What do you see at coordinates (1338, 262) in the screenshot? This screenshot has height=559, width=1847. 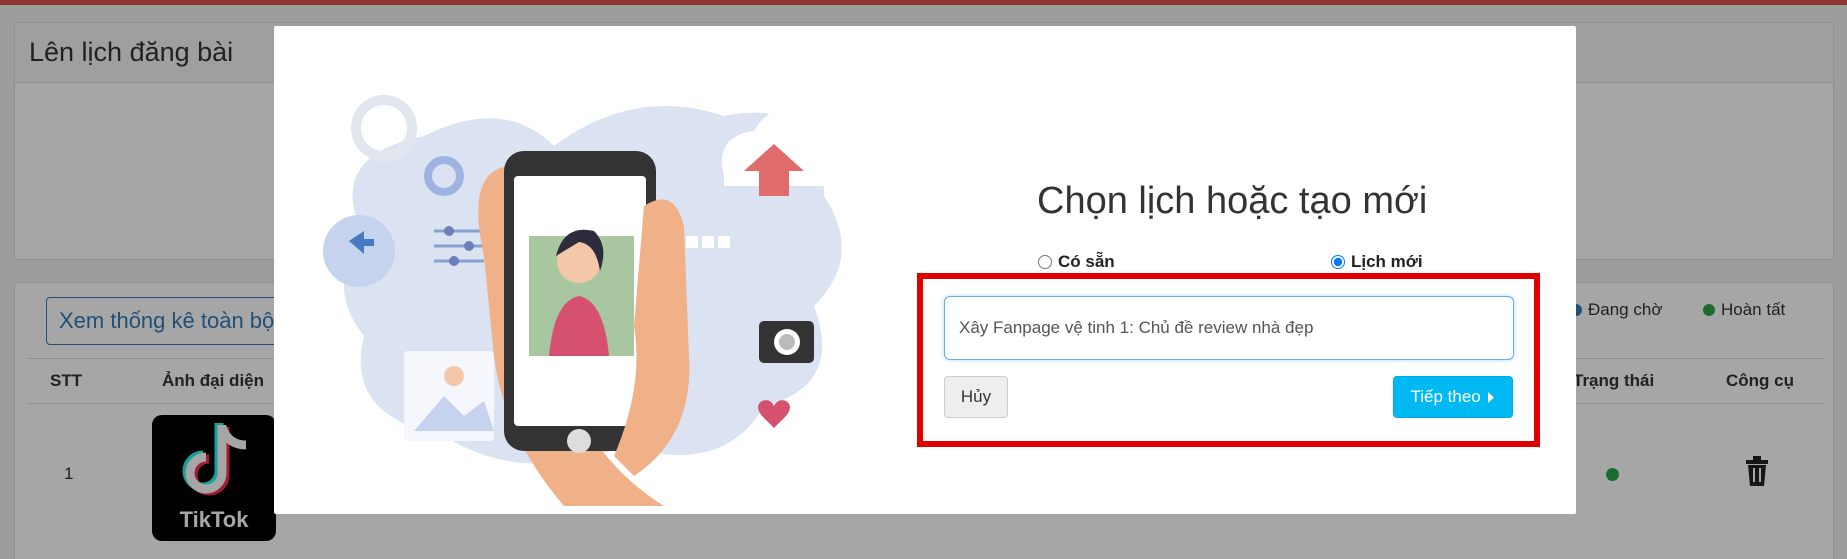 I see `radio-new-input` at bounding box center [1338, 262].